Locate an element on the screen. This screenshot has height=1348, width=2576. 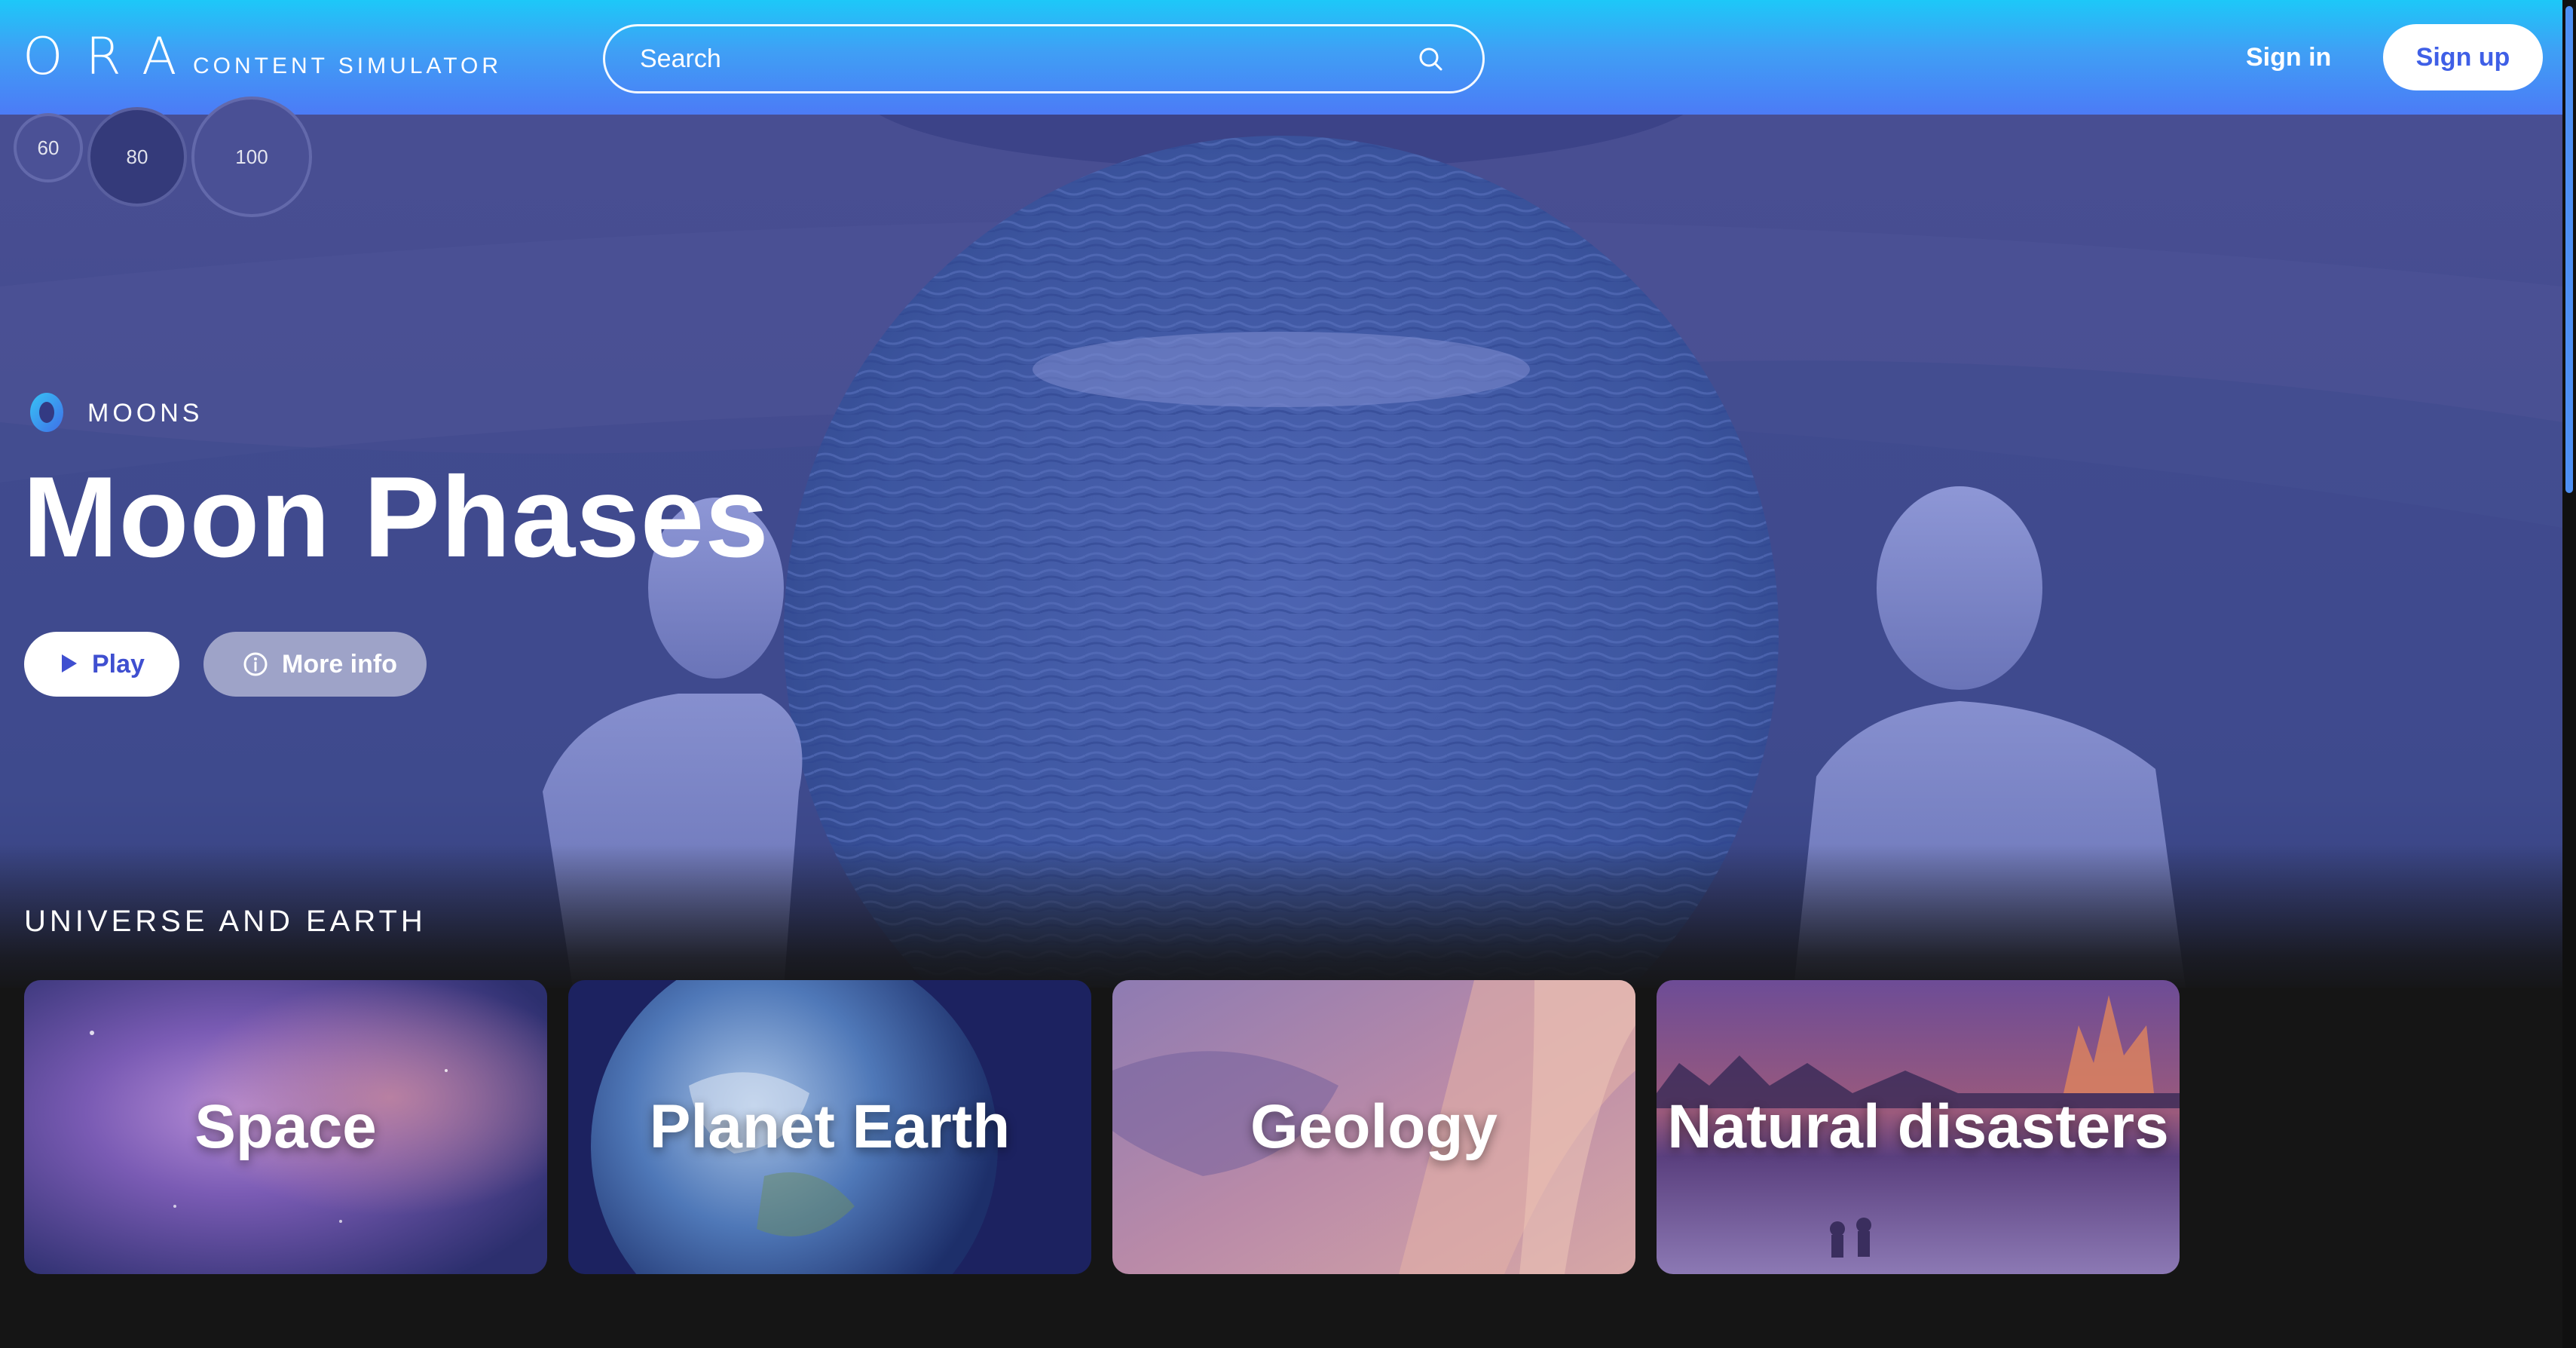
play-icon is located at coordinates (69, 663).